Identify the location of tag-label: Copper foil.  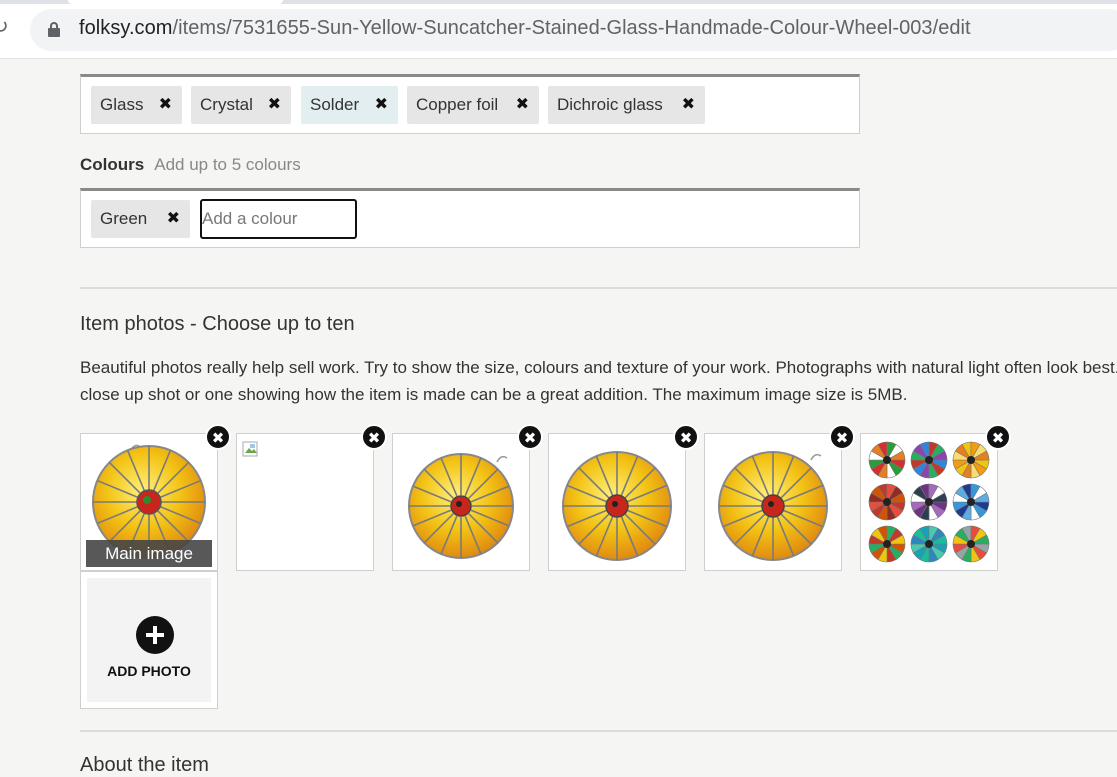
(457, 104).